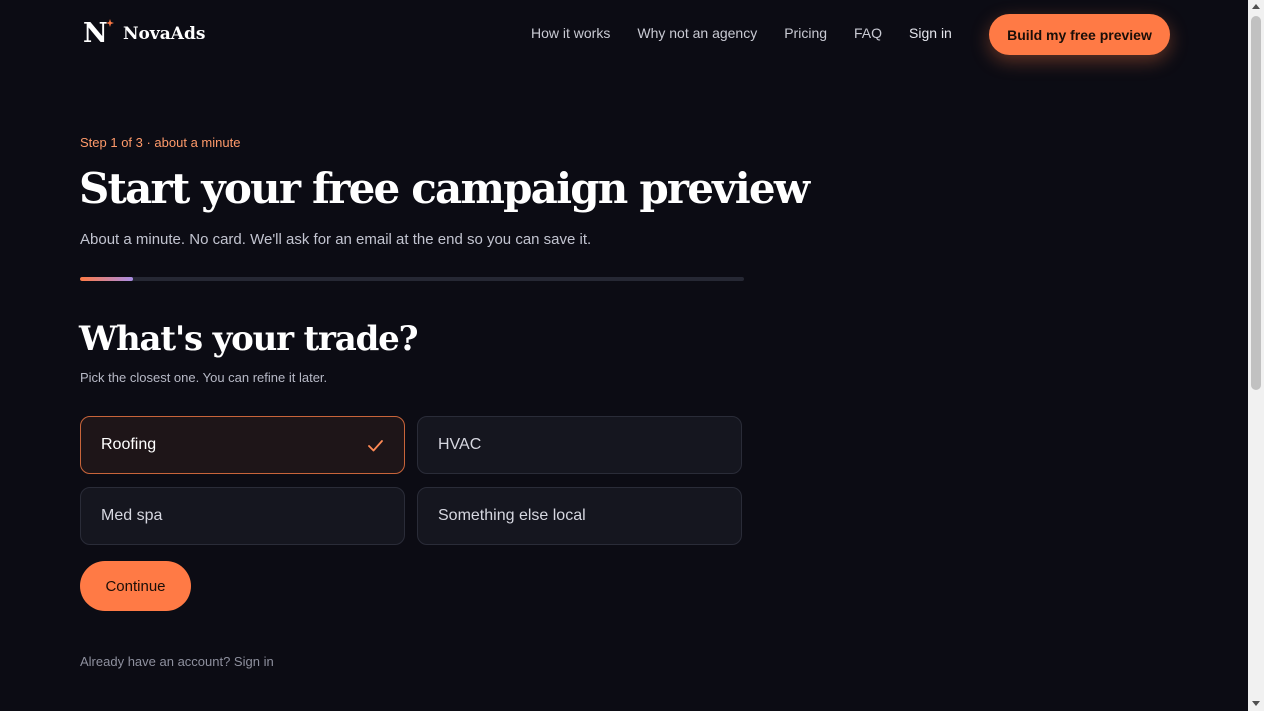  Describe the element at coordinates (868, 33) in the screenshot. I see `nav-faq: FAQ` at that location.